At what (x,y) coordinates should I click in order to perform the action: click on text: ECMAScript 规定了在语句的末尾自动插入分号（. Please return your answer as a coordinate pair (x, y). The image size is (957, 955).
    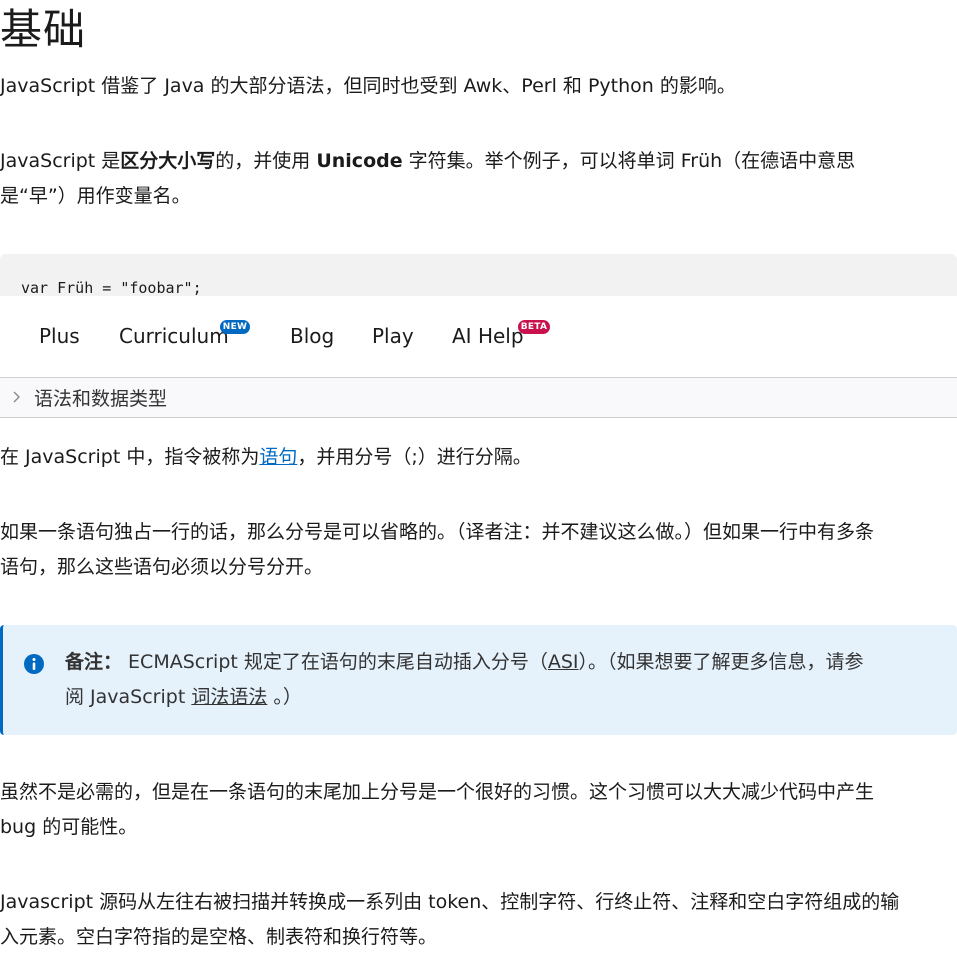
    Looking at the image, I should click on (335, 662).